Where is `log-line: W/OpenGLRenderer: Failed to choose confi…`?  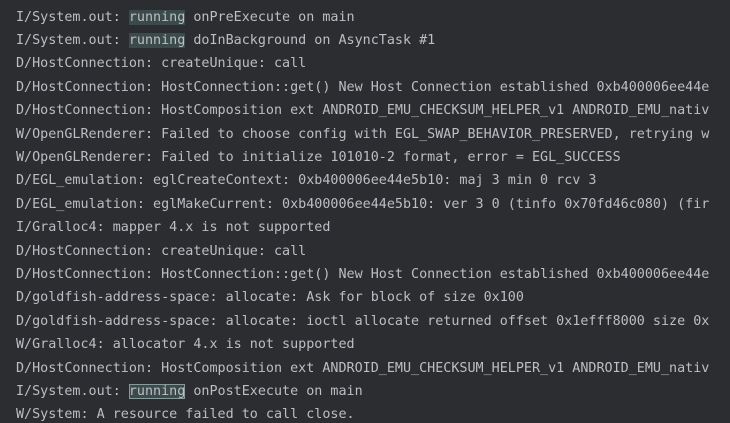
log-line: W/OpenGLRenderer: Failed to choose confi… is located at coordinates (365, 134).